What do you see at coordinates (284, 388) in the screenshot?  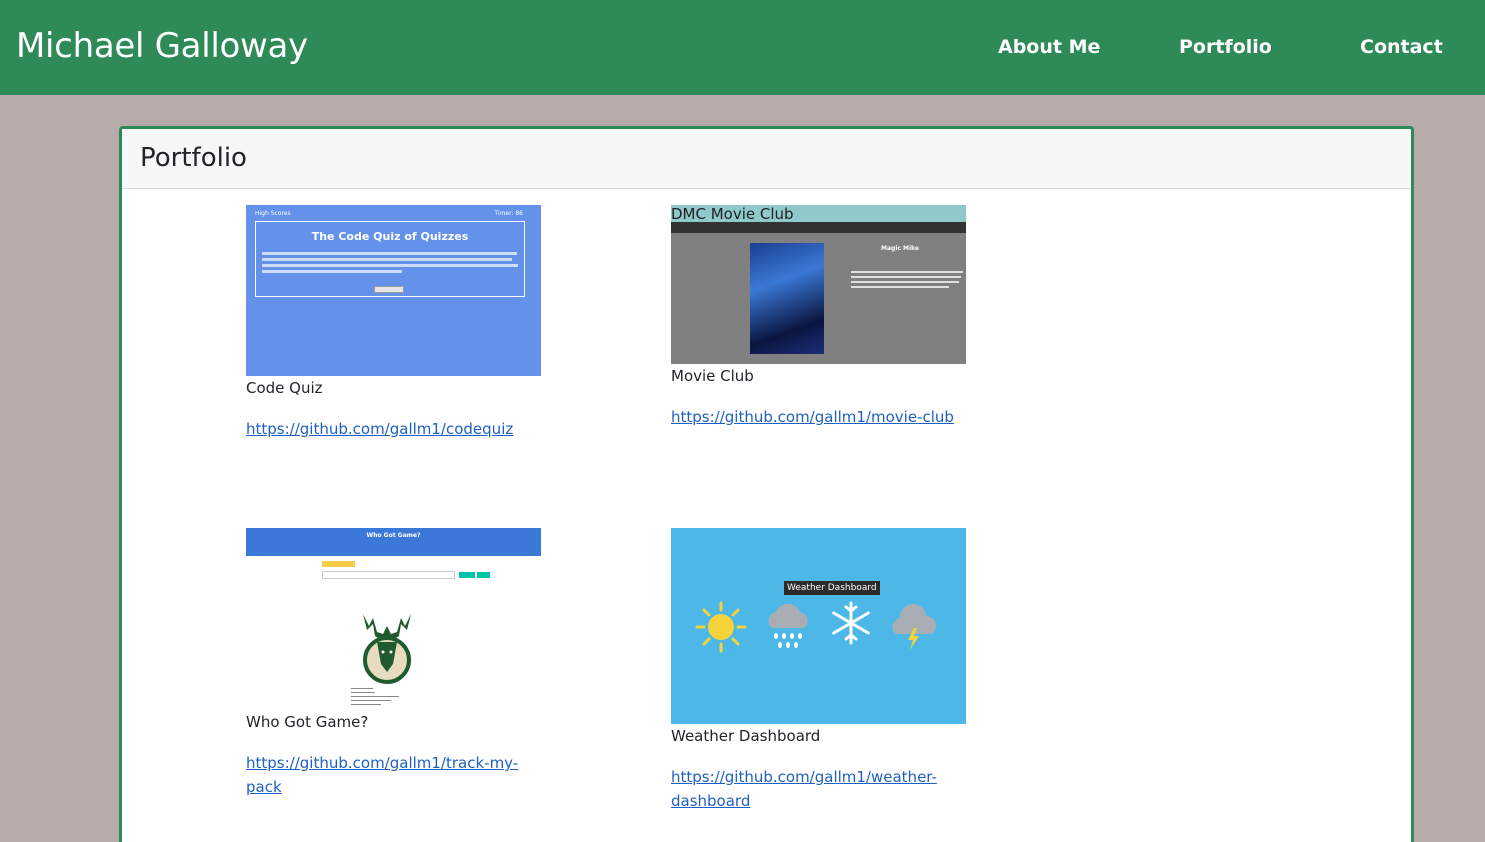 I see `project-title: Code Quiz` at bounding box center [284, 388].